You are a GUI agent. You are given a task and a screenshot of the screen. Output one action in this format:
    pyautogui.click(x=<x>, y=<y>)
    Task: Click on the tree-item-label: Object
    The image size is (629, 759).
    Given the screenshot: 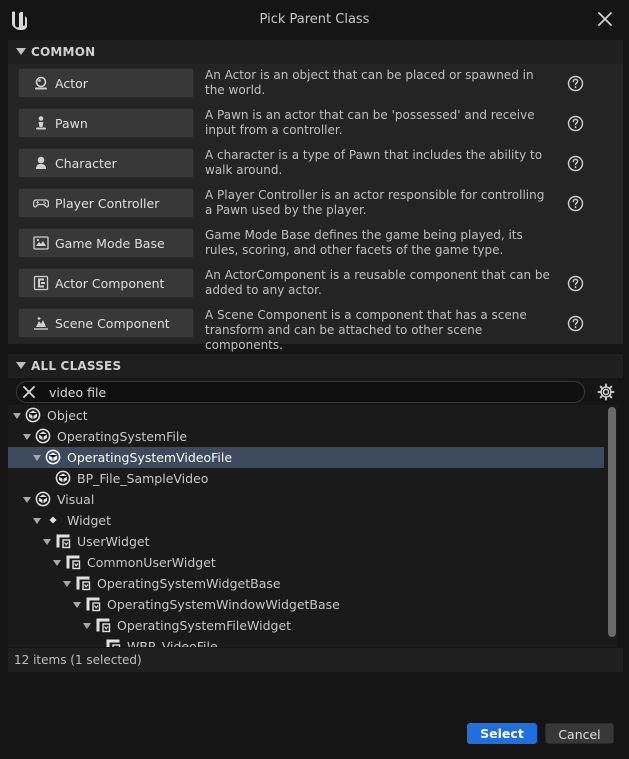 What is the action you would take?
    pyautogui.click(x=67, y=415)
    